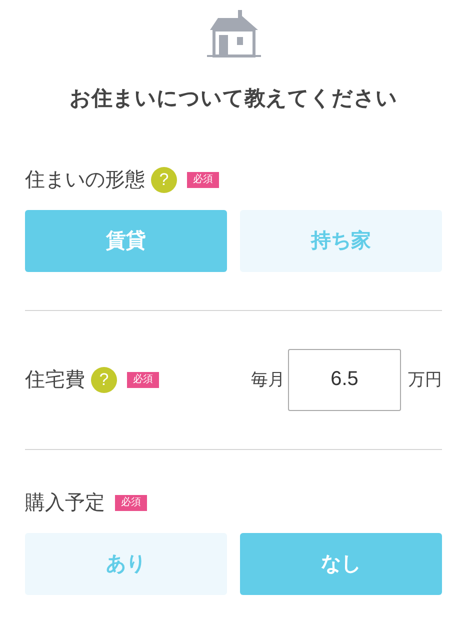  Describe the element at coordinates (268, 379) in the screenshot. I see `unit-prefix: 毎月` at that location.